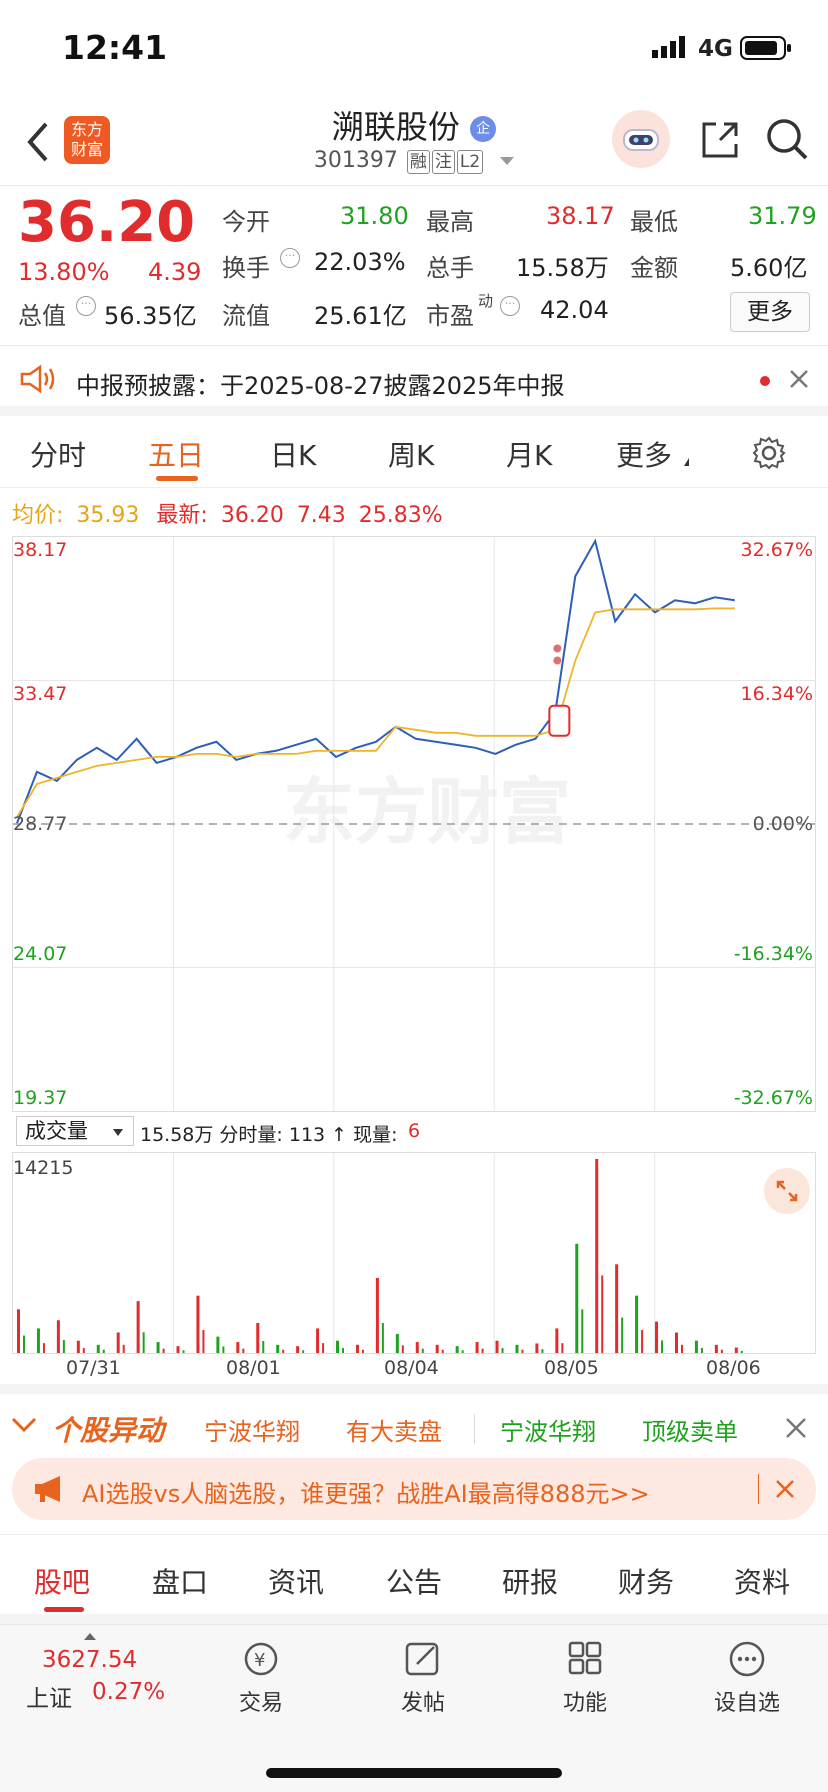 This screenshot has height=1792, width=828. What do you see at coordinates (58, 454) in the screenshot?
I see `tab-intraday: 分时` at bounding box center [58, 454].